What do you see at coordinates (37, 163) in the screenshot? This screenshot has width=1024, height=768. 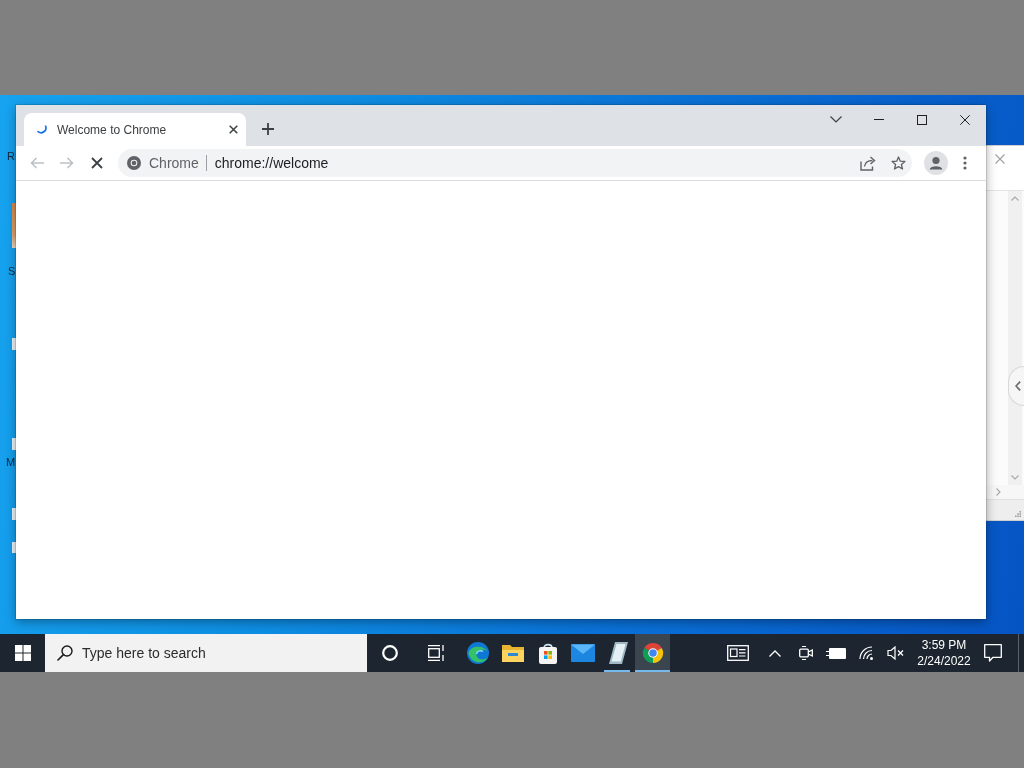 I see `back-arrow-icon` at bounding box center [37, 163].